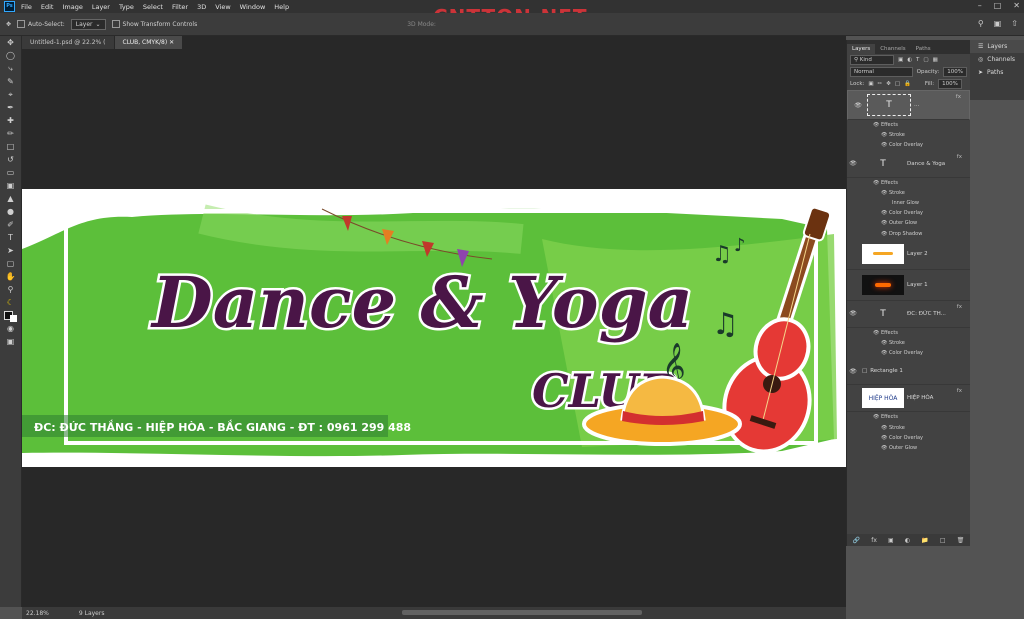  I want to click on lock-all-icon: 🔒, so click(907, 84).